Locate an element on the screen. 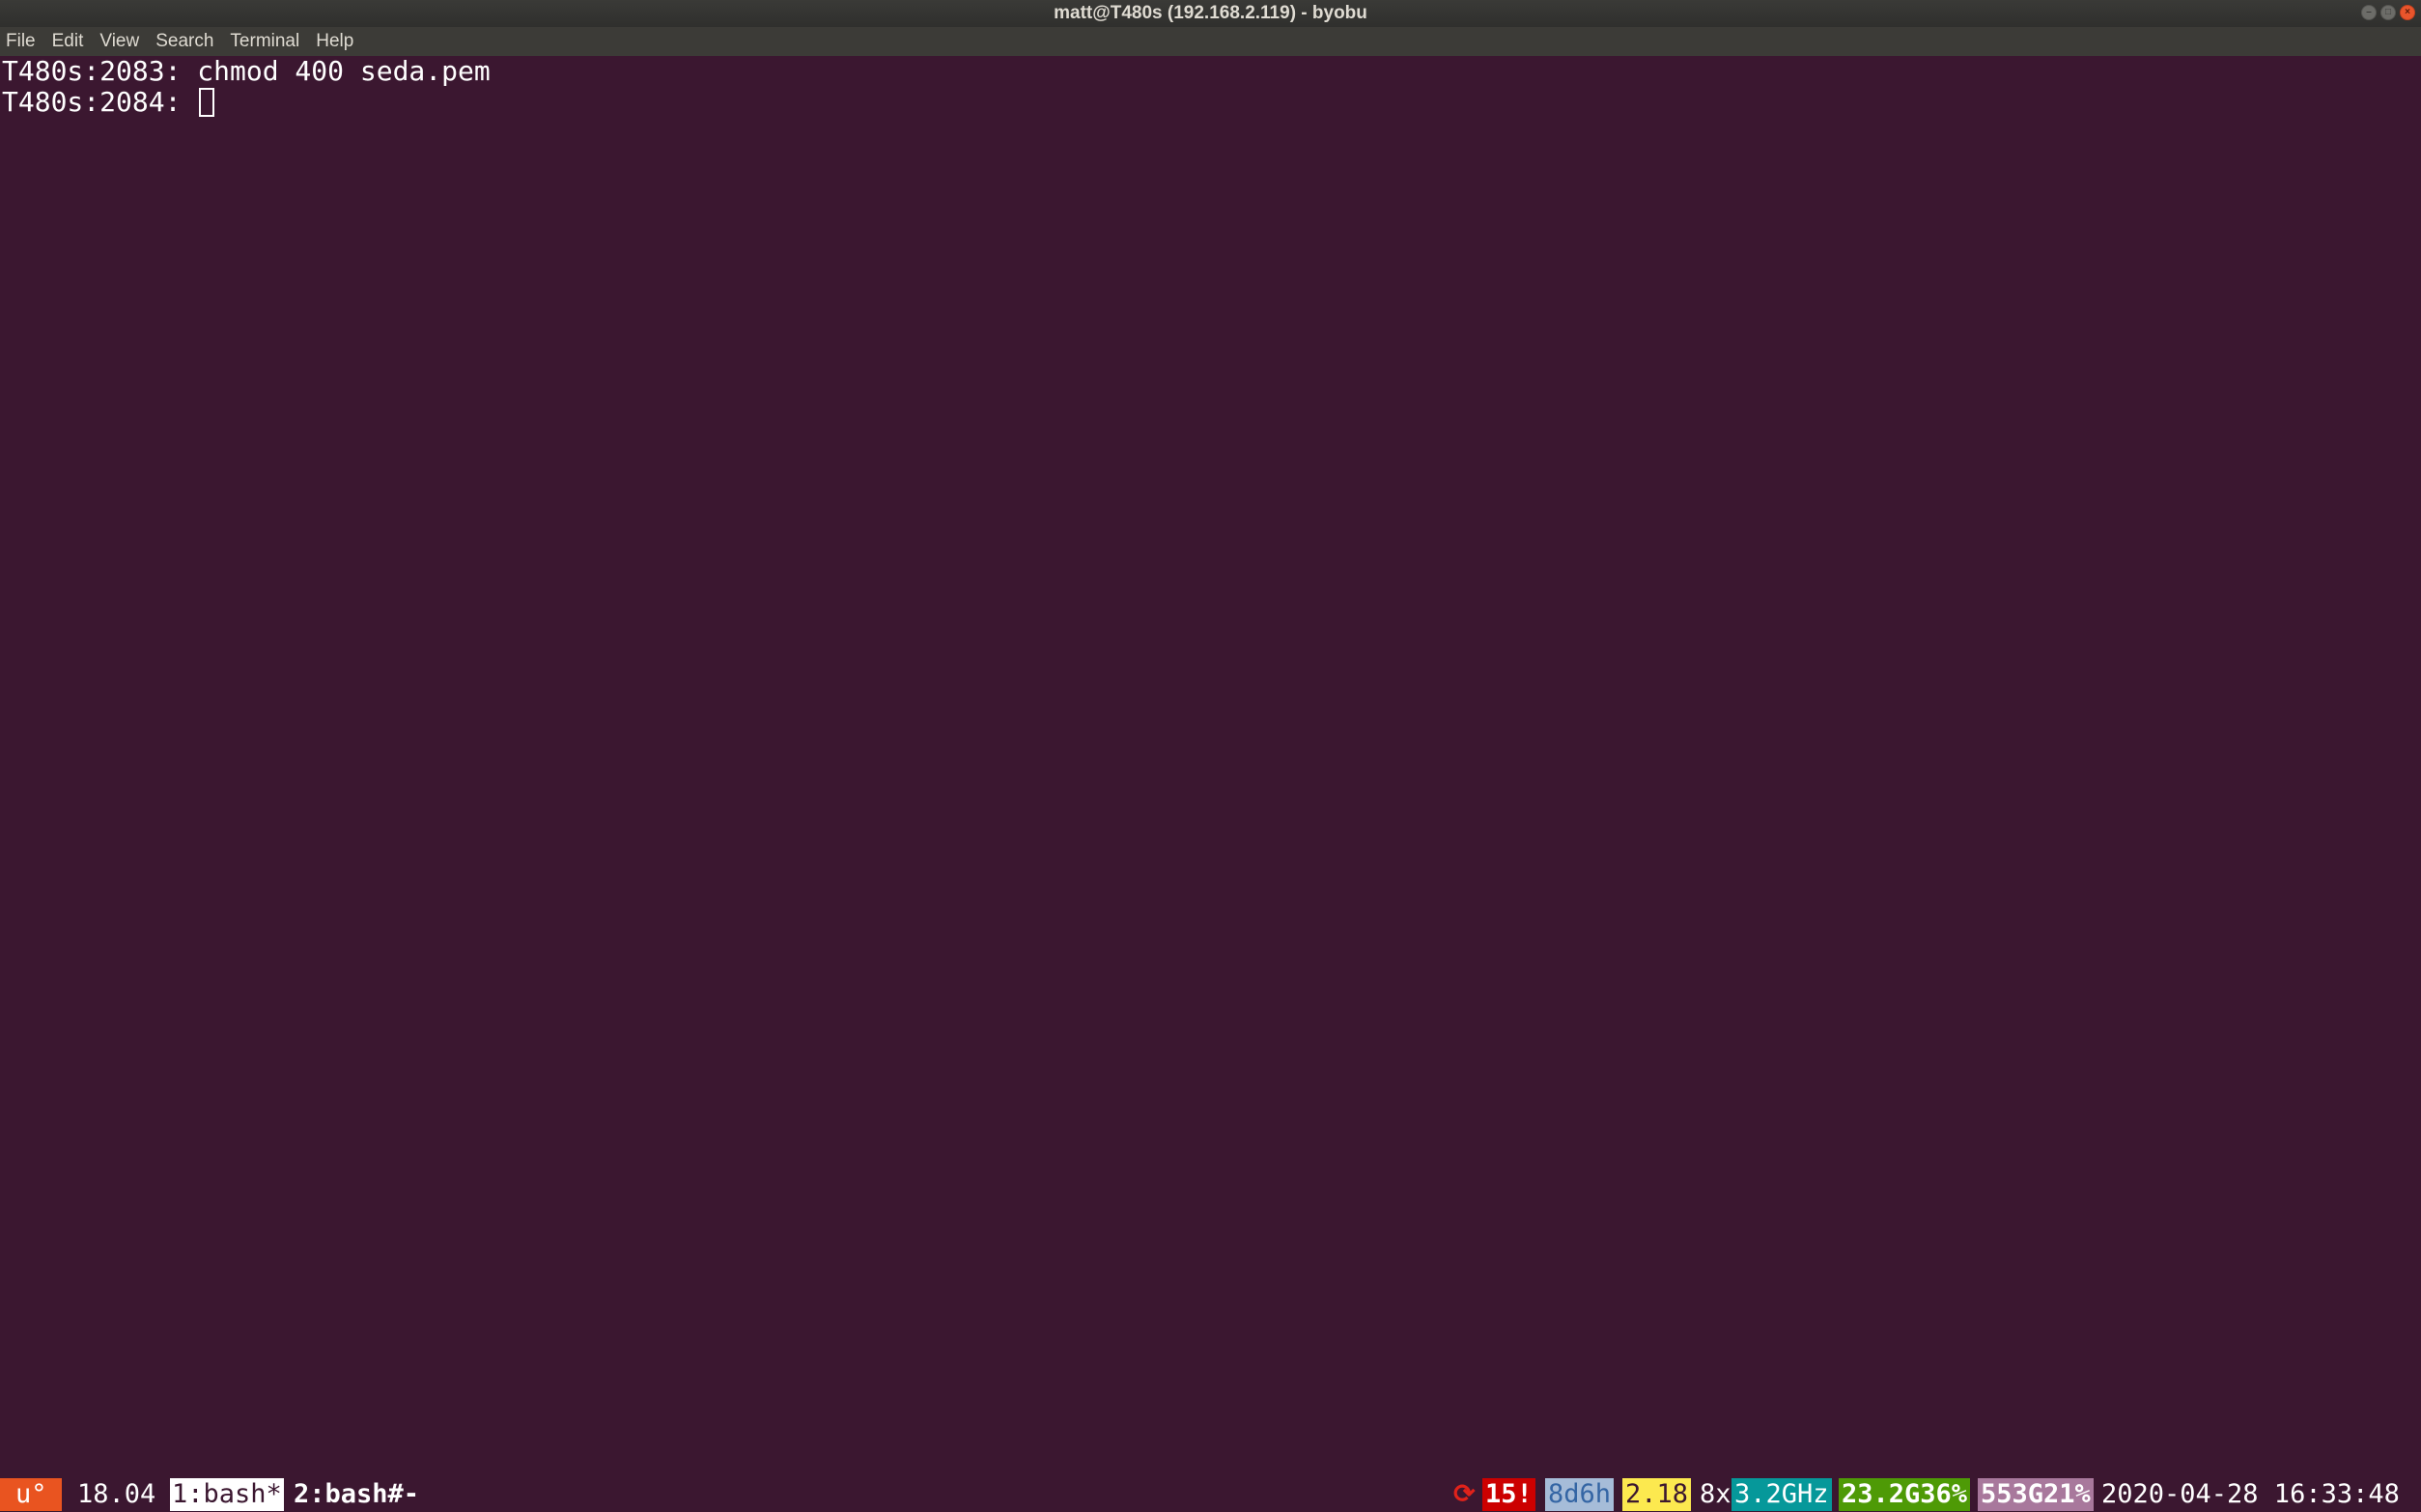  terminal-line: T480s:2083: chmod 400 seda.pem is located at coordinates (1211, 71).